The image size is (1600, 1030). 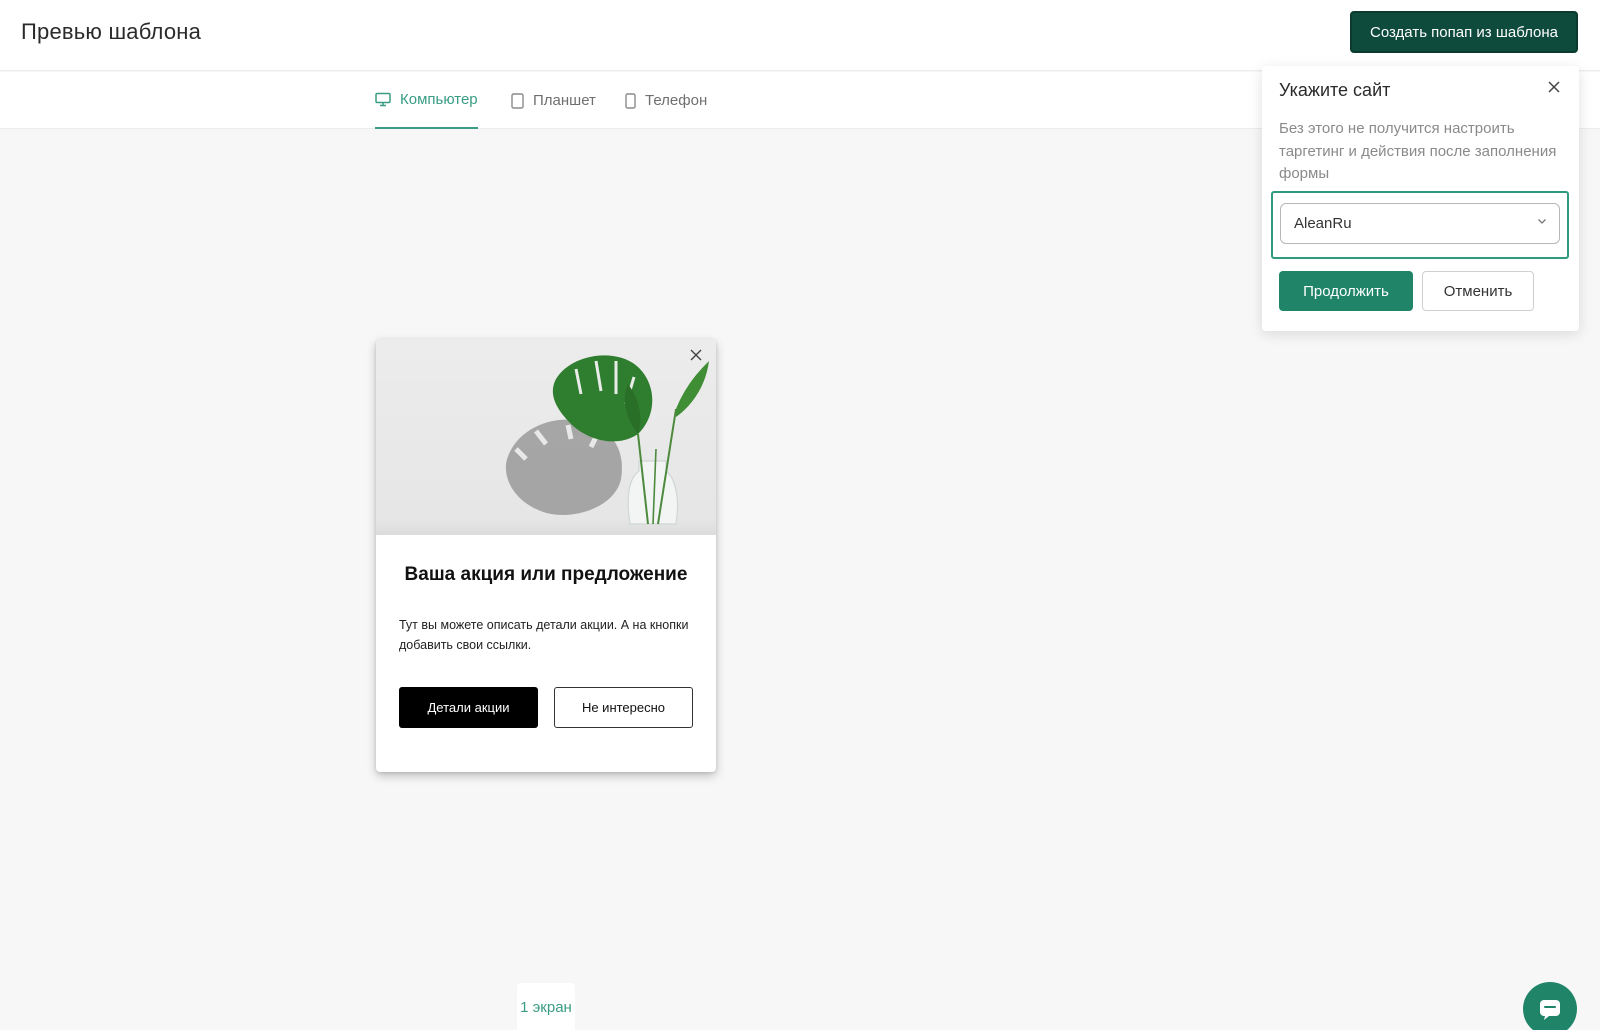 I want to click on chevron-down-icon, so click(x=1542, y=221).